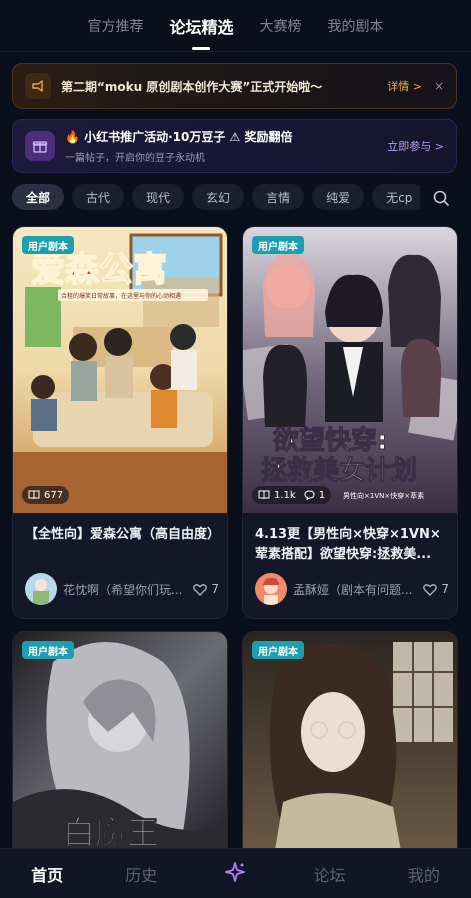 The image size is (471, 898). Describe the element at coordinates (329, 440) in the screenshot. I see `cover-title-line1: 欲望快穿:` at that location.